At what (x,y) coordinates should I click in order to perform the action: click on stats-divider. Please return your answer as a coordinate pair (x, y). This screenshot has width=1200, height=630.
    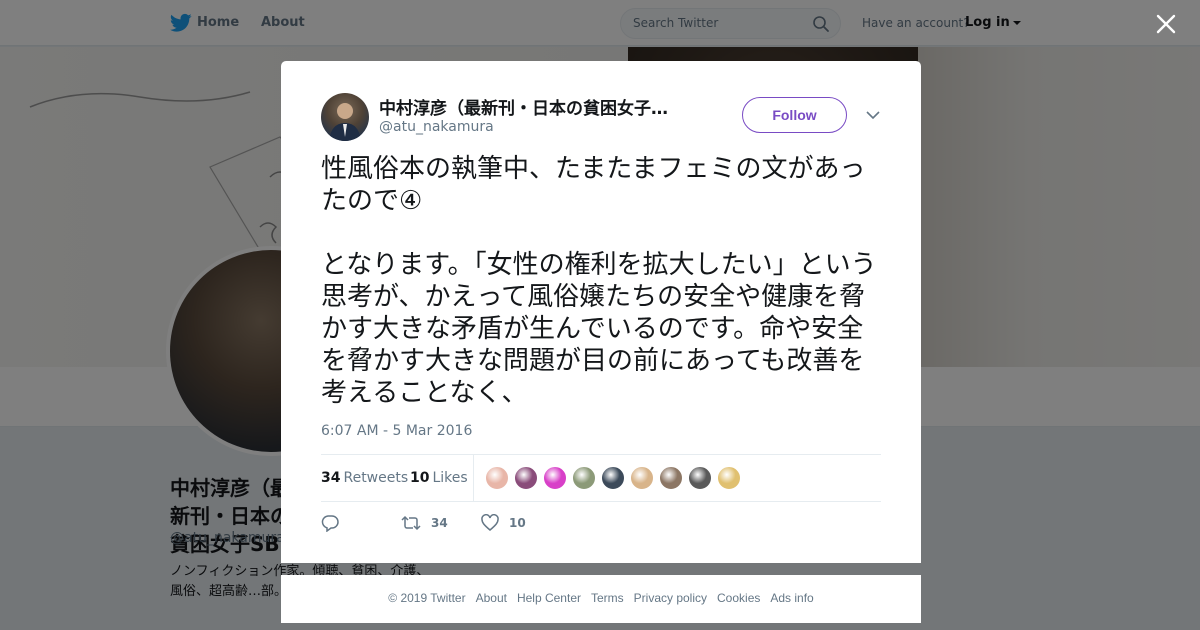
    Looking at the image, I should click on (473, 478).